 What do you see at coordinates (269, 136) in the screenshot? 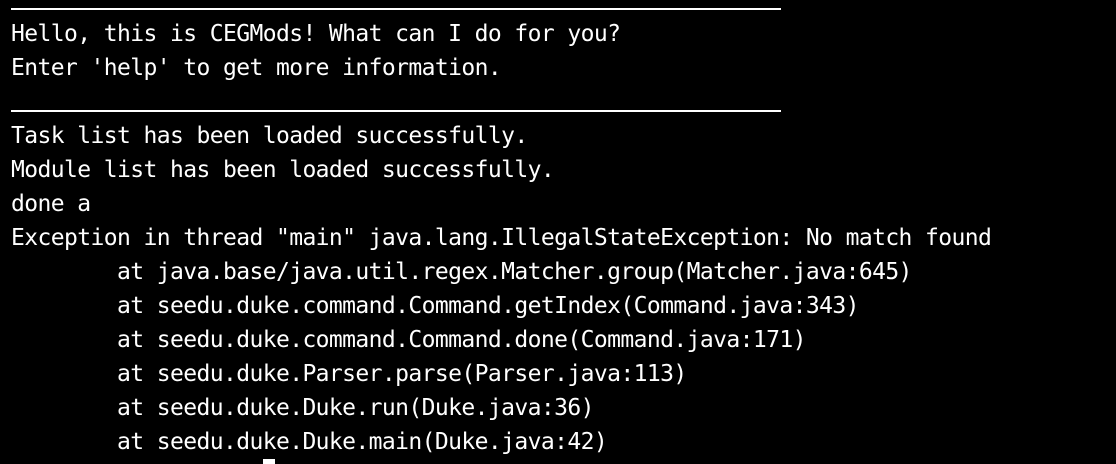
I see `task-list-status: Task list has been loaded successfully.` at bounding box center [269, 136].